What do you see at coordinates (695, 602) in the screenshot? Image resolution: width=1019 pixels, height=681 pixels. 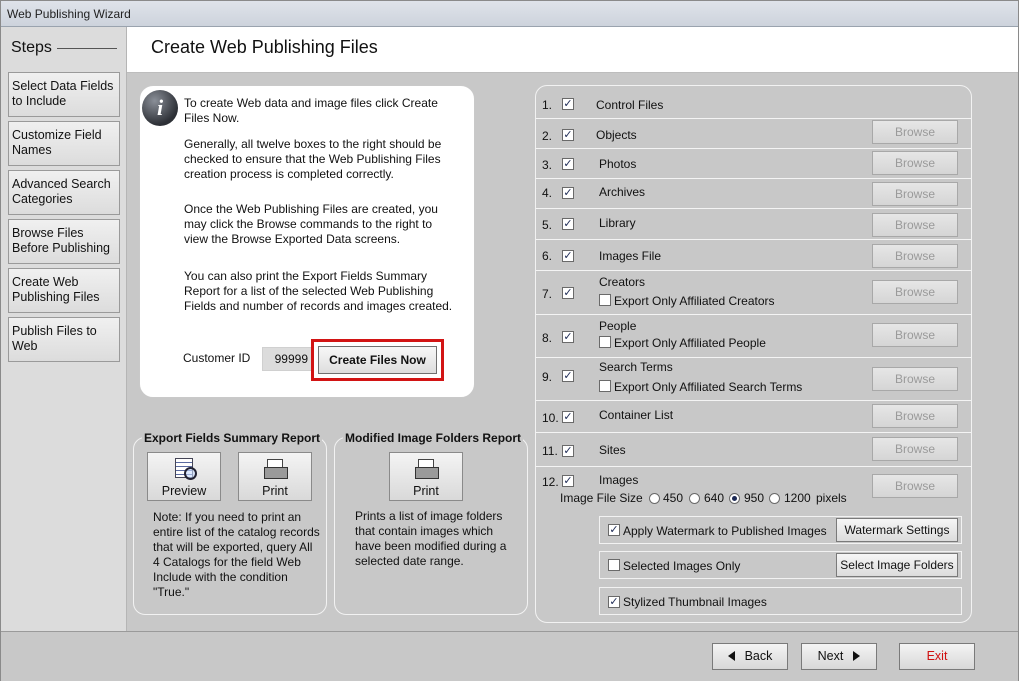 I see `thumbnails-label: Stylized Thumbnail Images` at bounding box center [695, 602].